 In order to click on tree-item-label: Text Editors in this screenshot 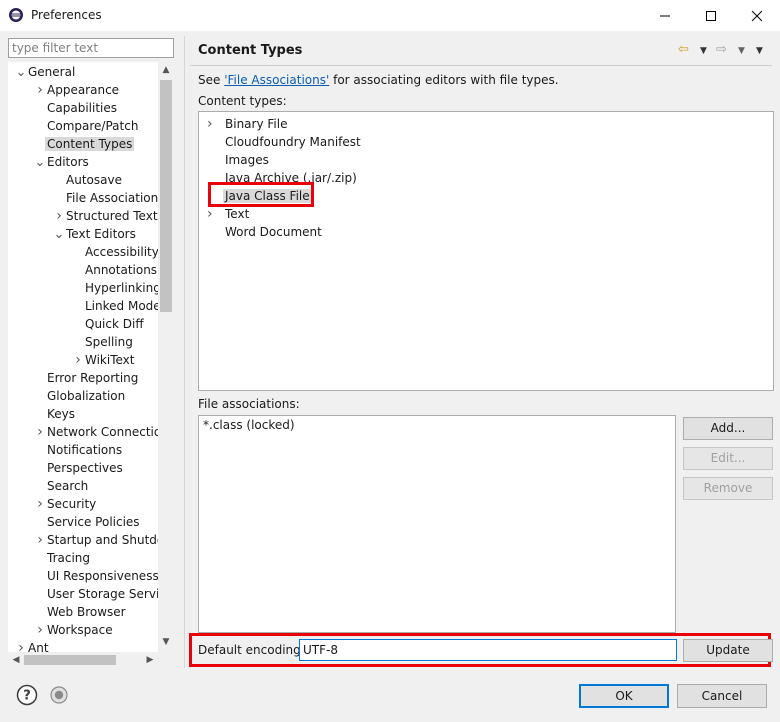, I will do `click(101, 234)`.